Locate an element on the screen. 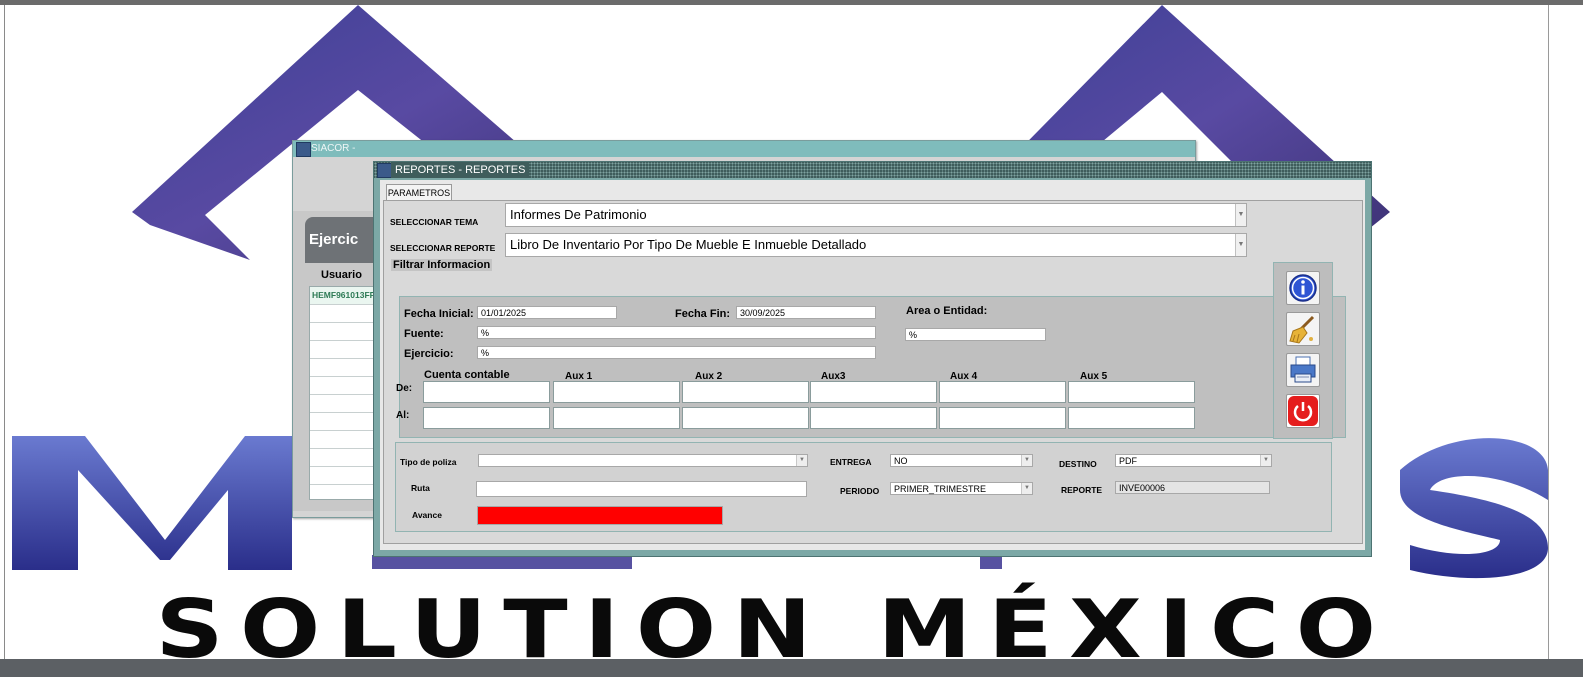  print-button is located at coordinates (1303, 370).